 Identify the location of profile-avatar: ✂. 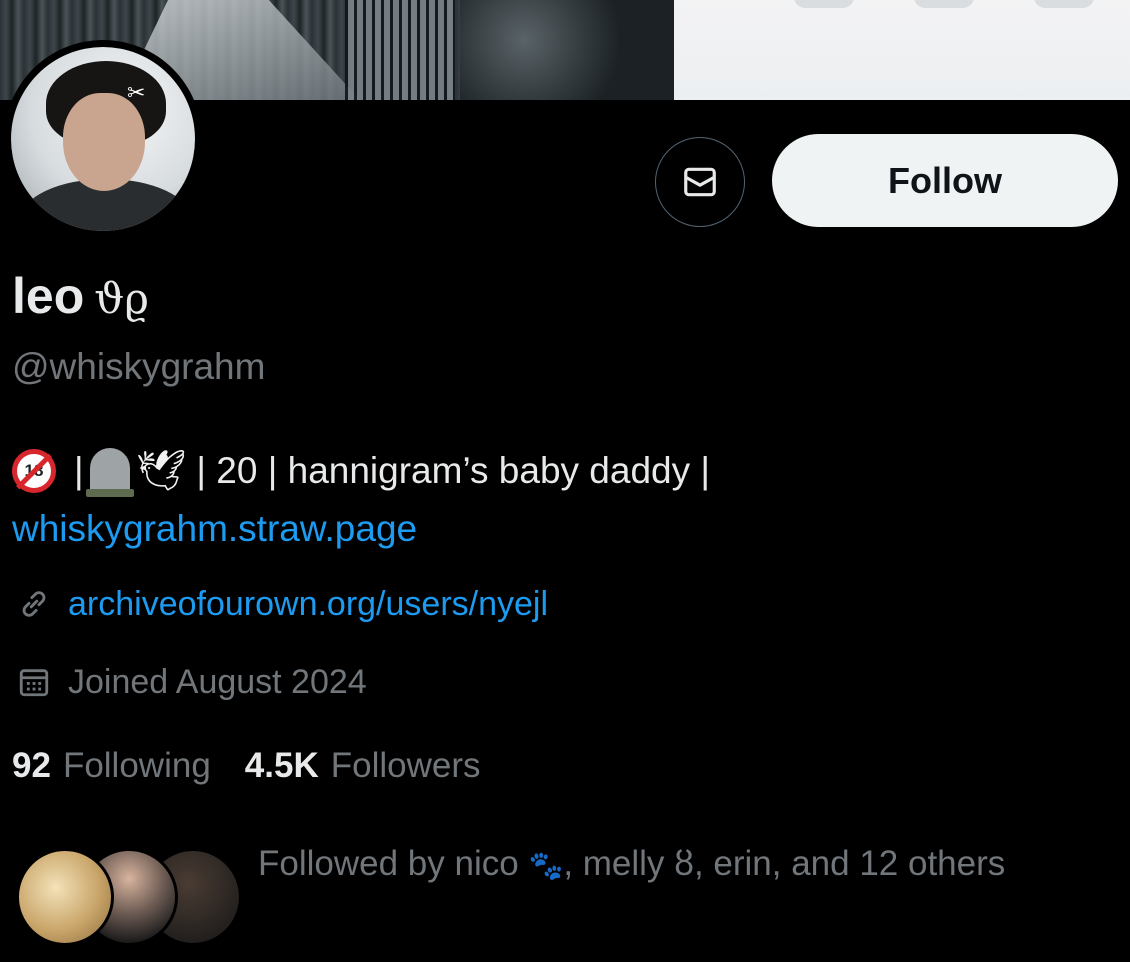
(103, 139).